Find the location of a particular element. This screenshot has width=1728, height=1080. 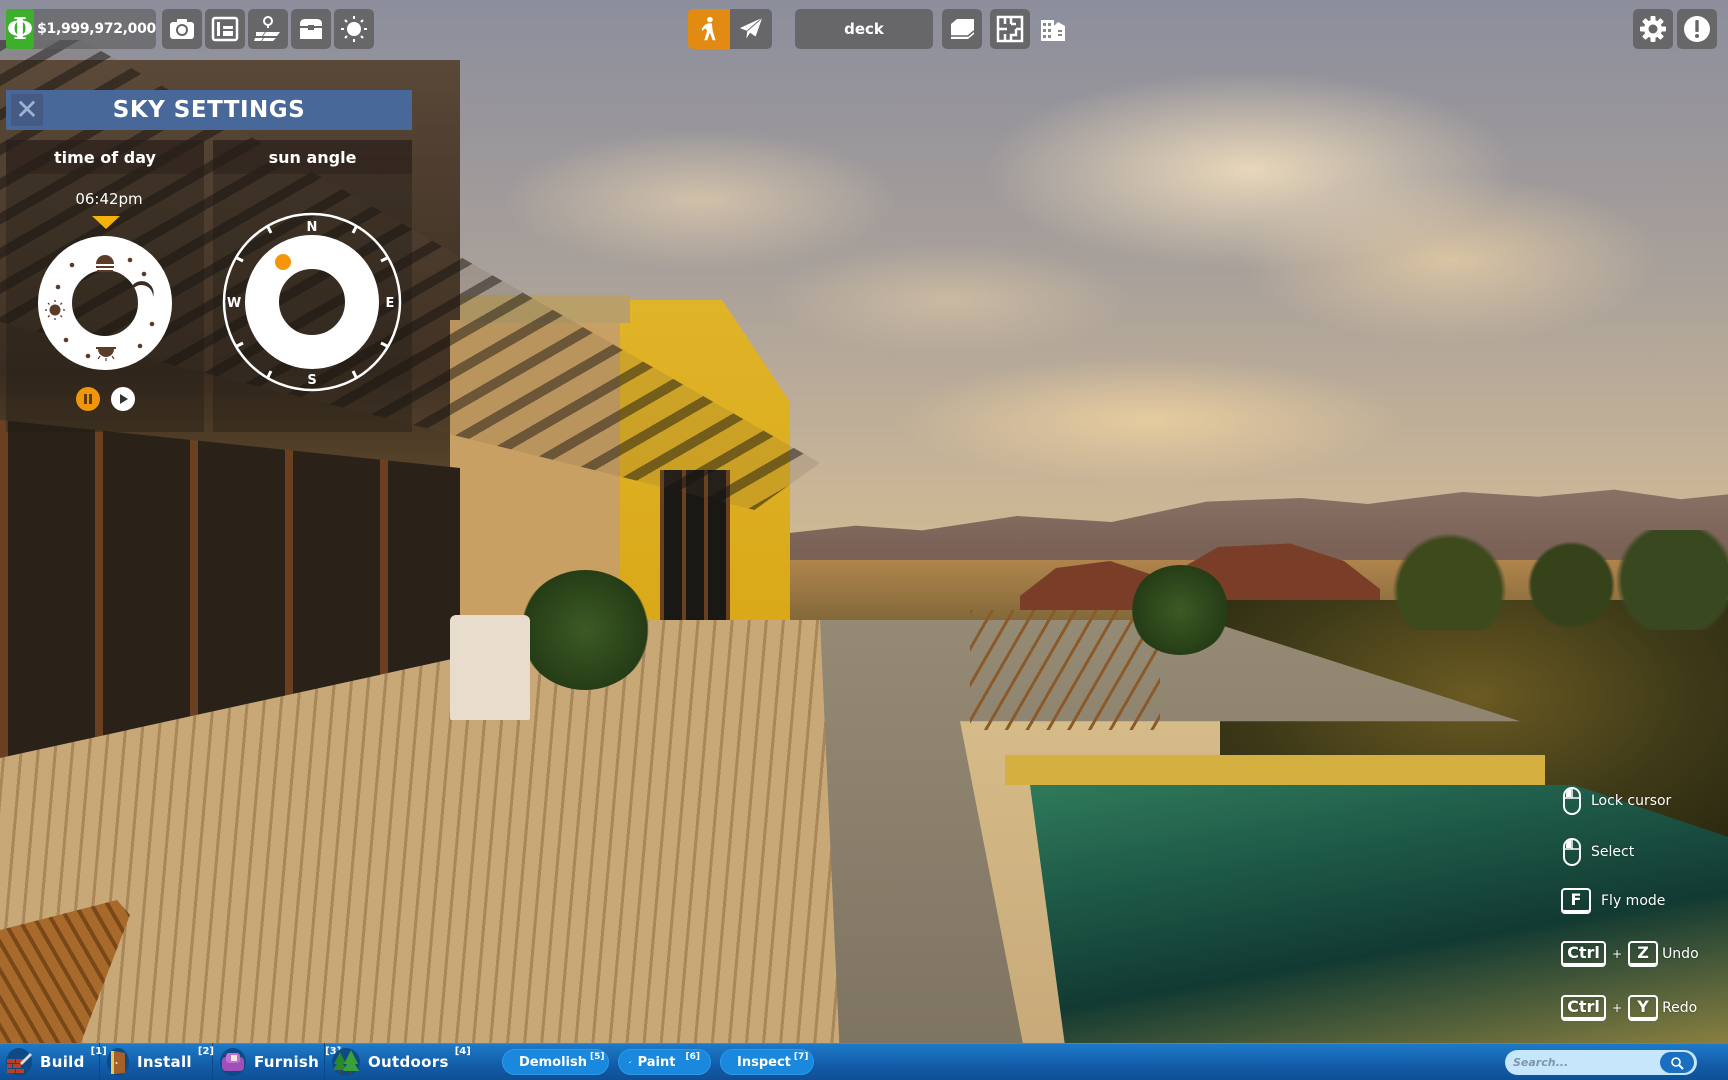

key-f-icon: F is located at coordinates (1576, 901).